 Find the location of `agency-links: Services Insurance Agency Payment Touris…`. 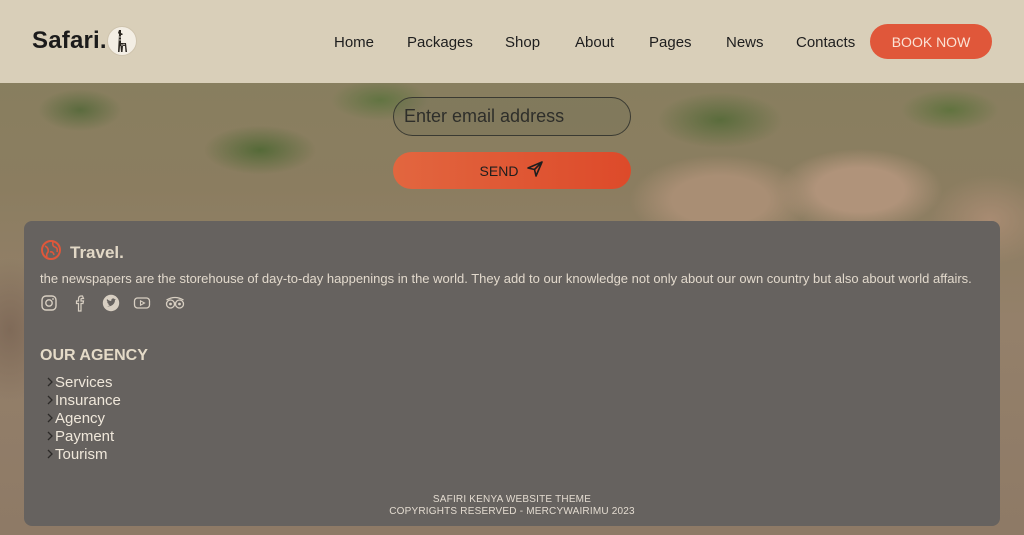

agency-links: Services Insurance Agency Payment Touris… is located at coordinates (82, 418).